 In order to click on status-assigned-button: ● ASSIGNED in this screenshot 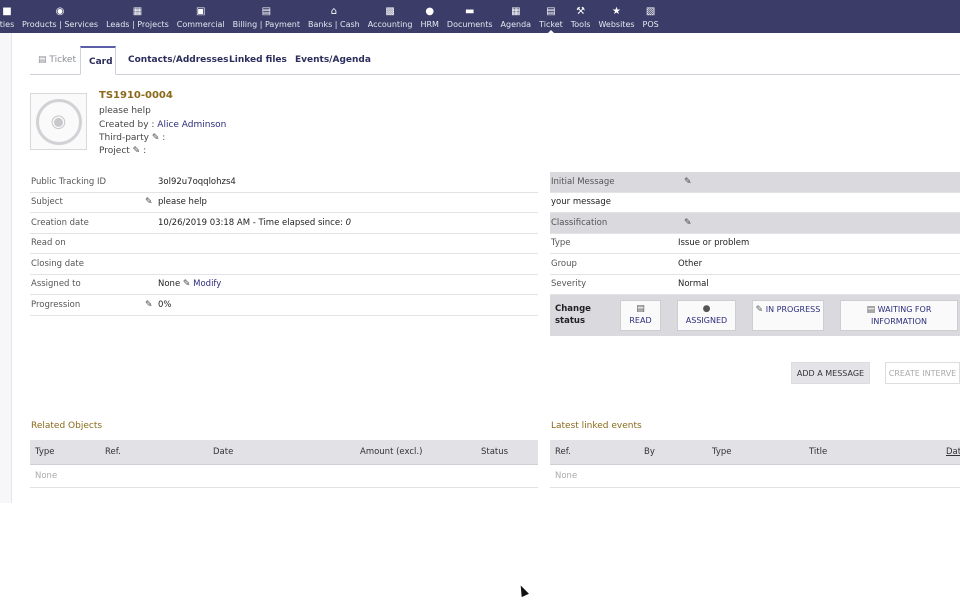, I will do `click(706, 315)`.